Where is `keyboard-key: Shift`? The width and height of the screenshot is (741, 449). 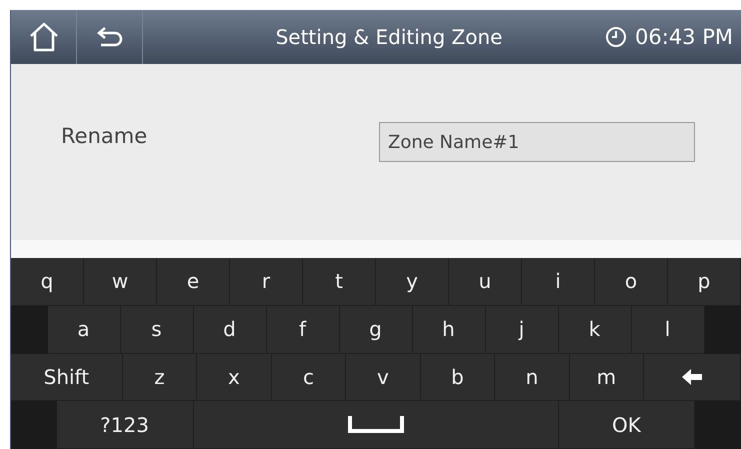 keyboard-key: Shift is located at coordinates (67, 378).